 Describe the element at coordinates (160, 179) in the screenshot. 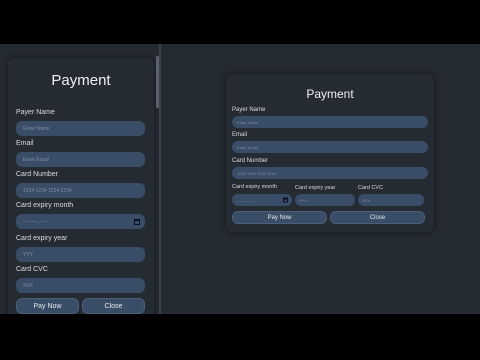

I see `pane-divider` at that location.